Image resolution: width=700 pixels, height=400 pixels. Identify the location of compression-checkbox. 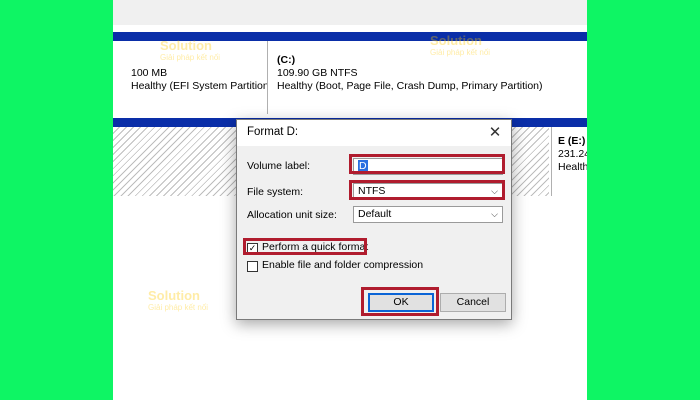
(252, 266).